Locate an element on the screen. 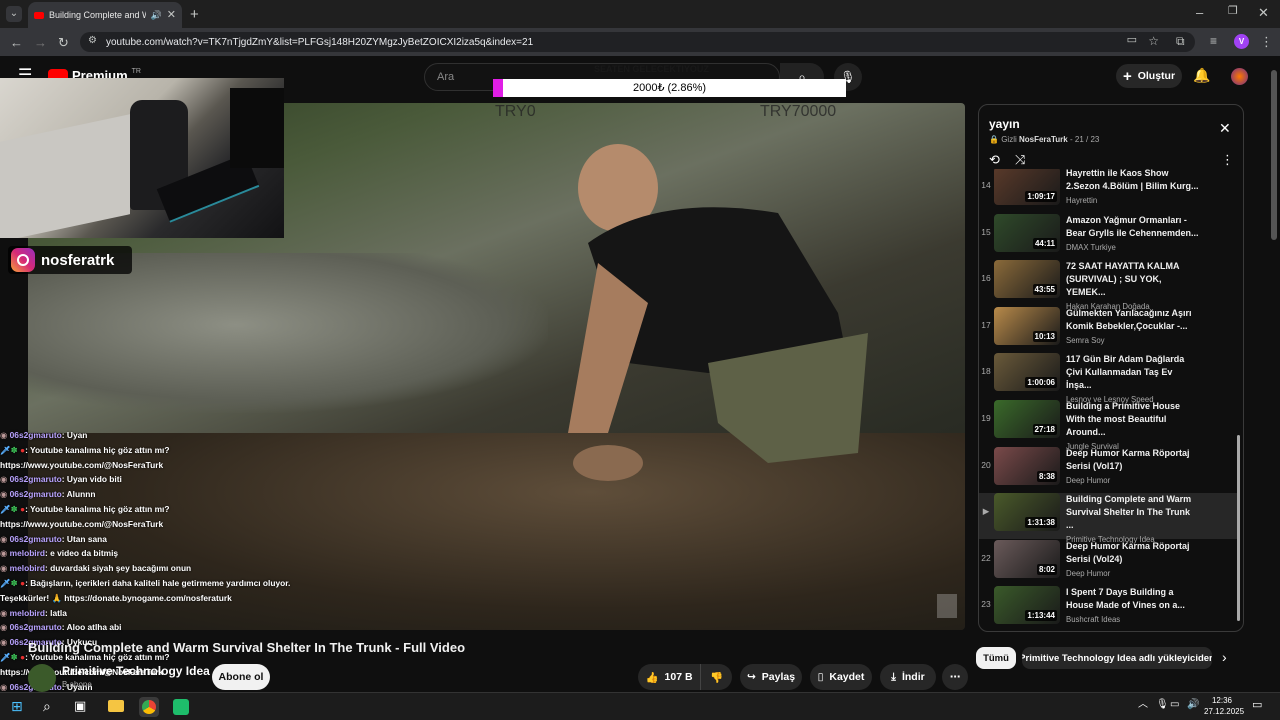 The image size is (1280, 720). browser-menu-icon: ⋮ is located at coordinates (1266, 41).